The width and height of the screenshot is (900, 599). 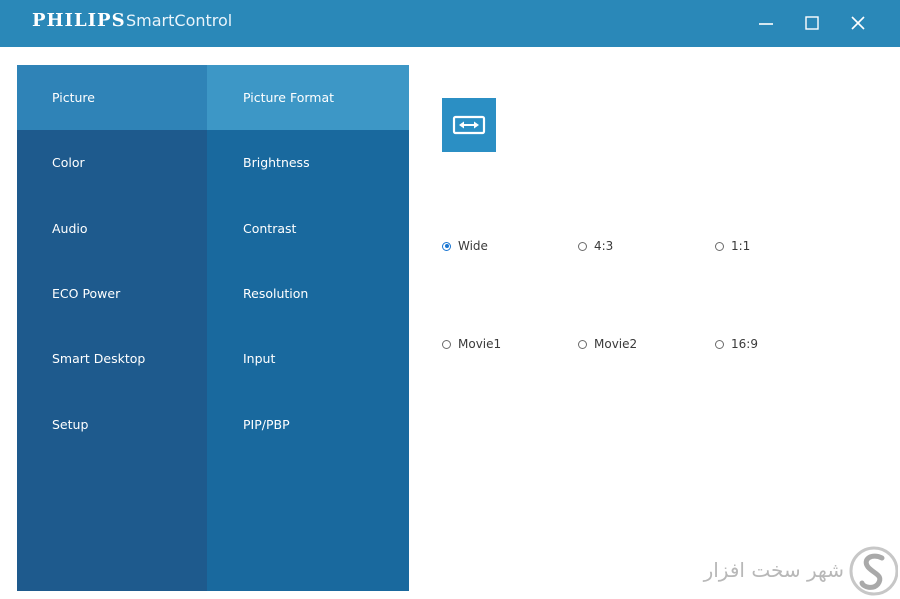 I want to click on submenu-item-pip-pbp: PIP/PBP, so click(x=308, y=423).